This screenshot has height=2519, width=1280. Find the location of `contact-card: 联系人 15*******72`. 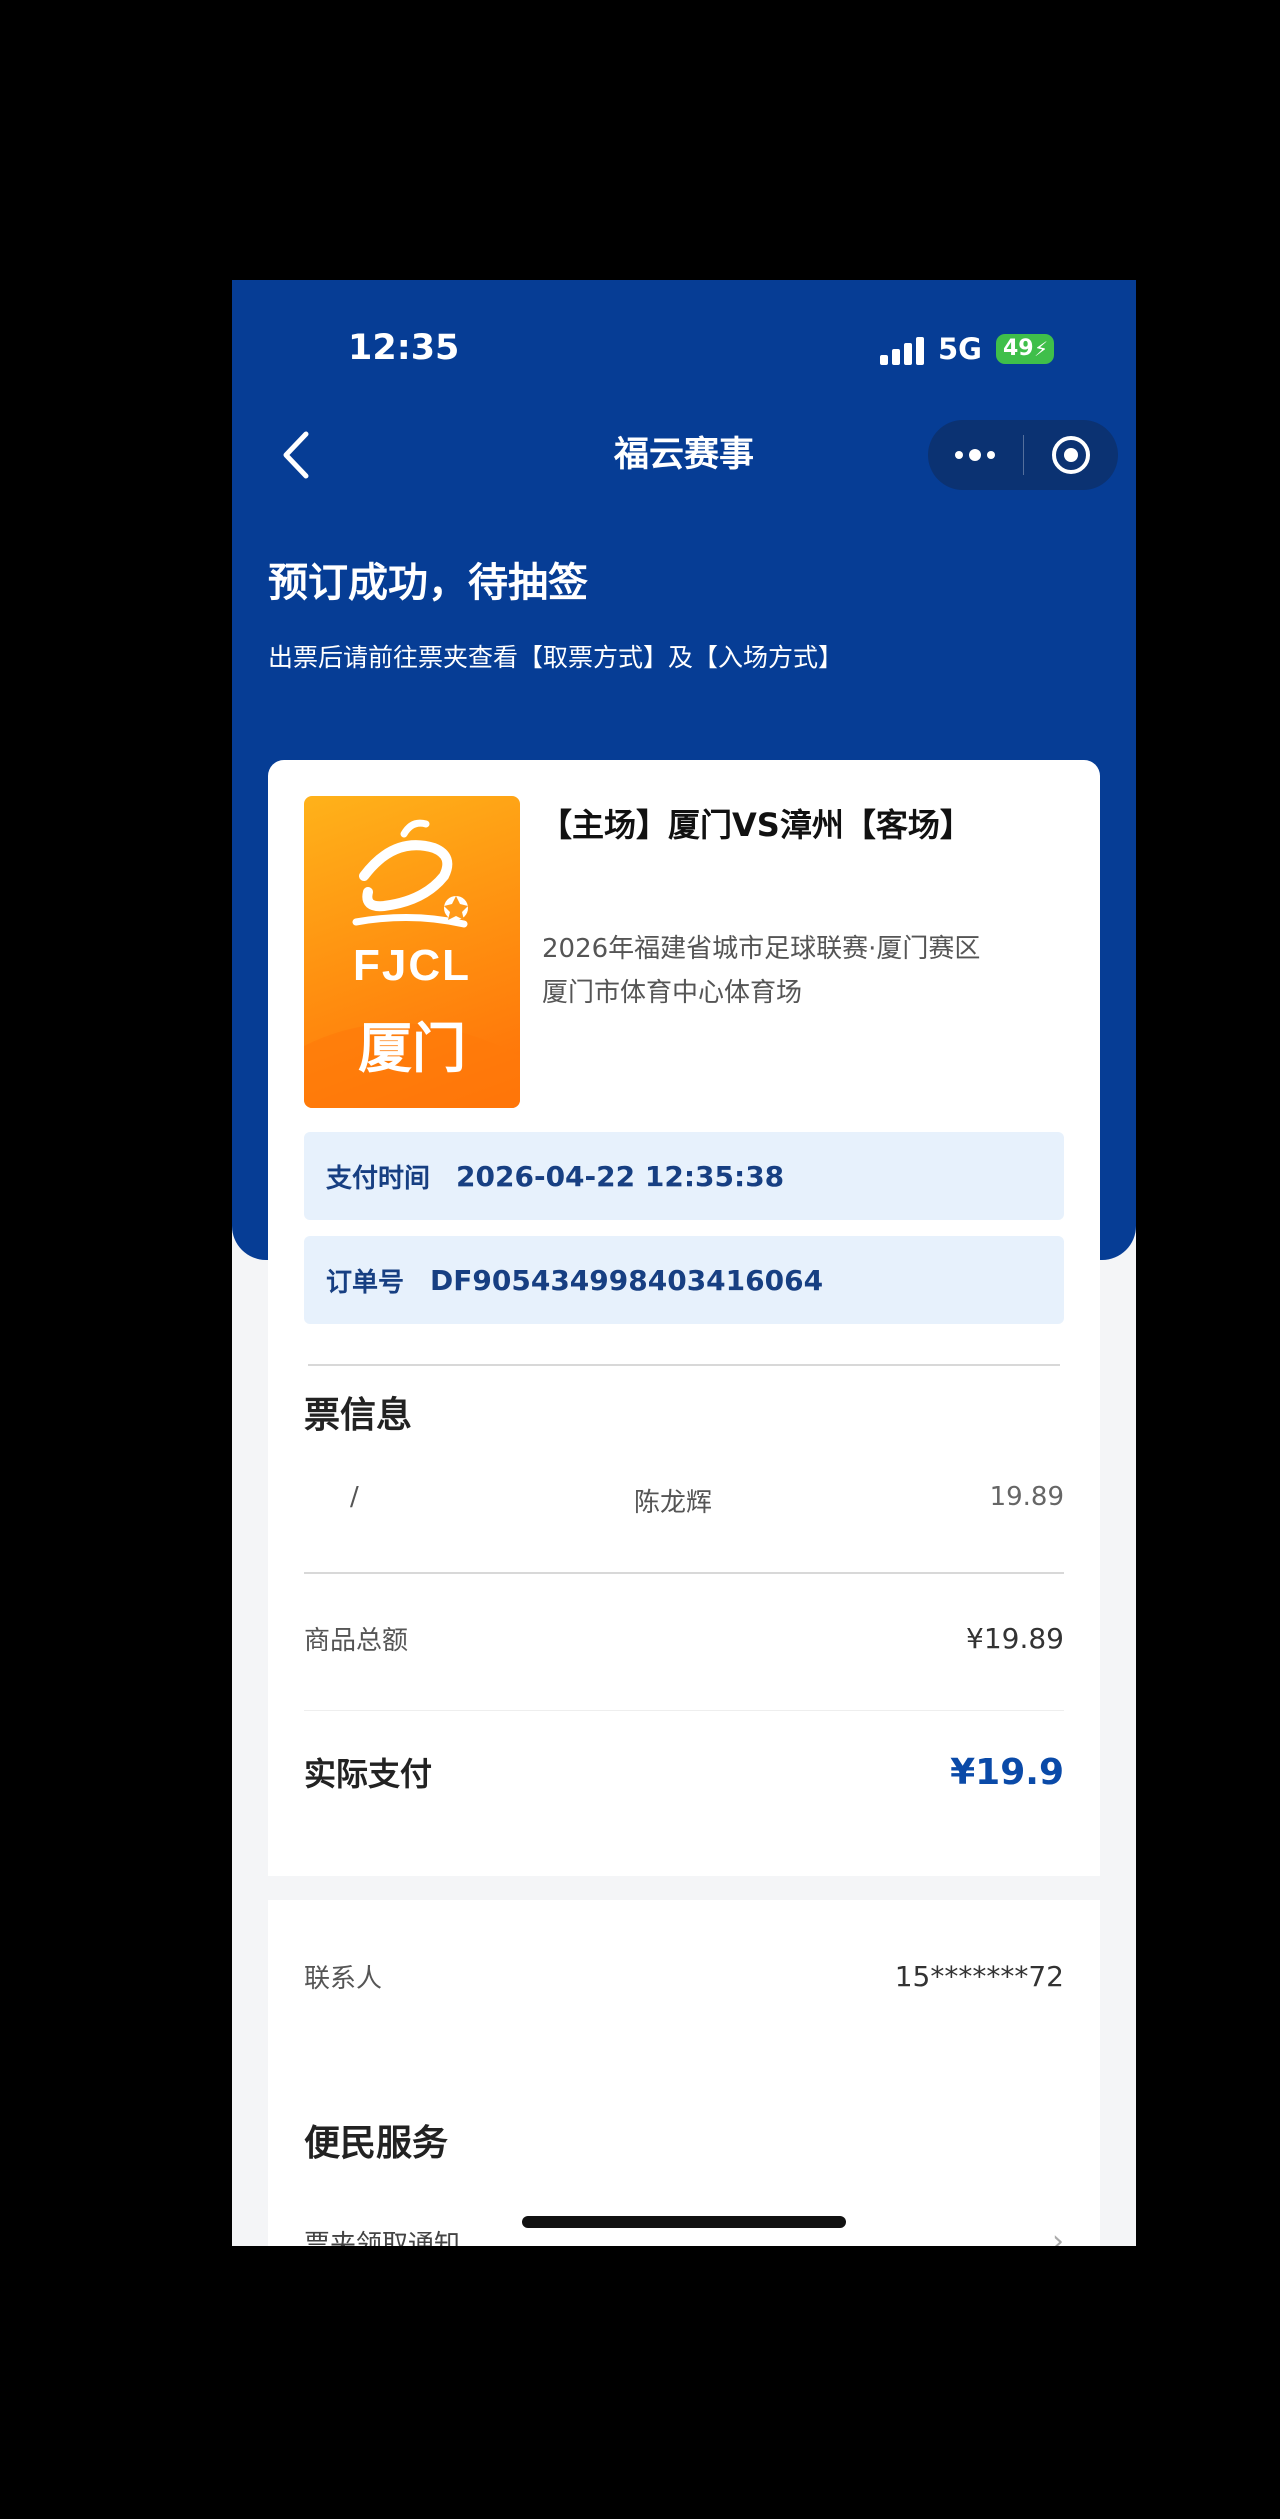

contact-card: 联系人 15*******72 is located at coordinates (684, 1976).